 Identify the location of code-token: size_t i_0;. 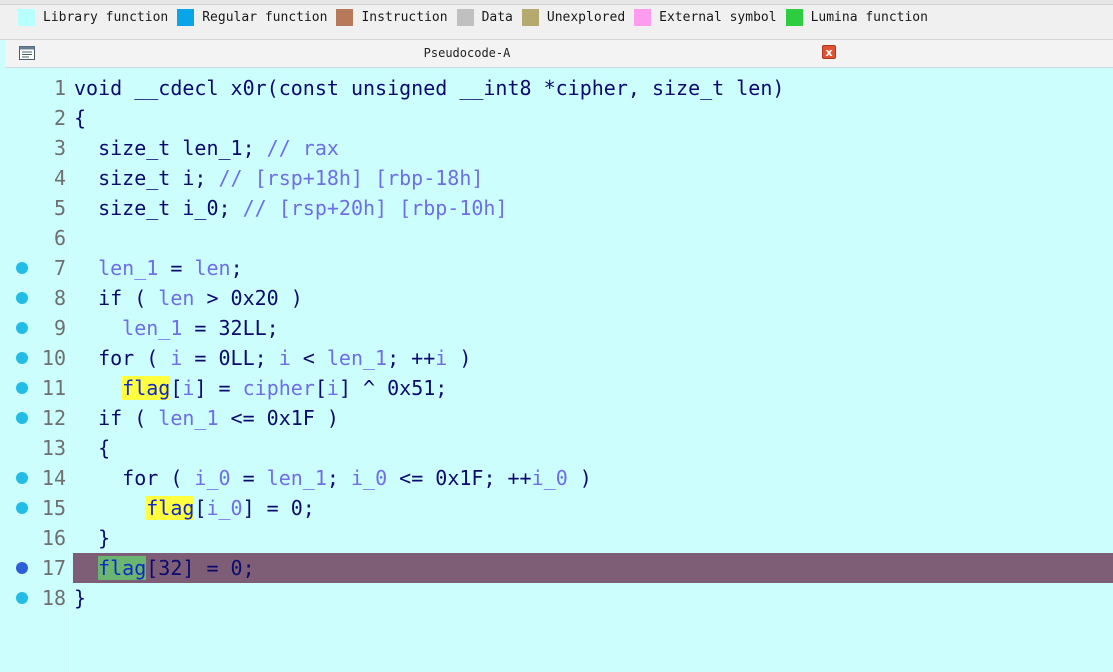
(158, 208).